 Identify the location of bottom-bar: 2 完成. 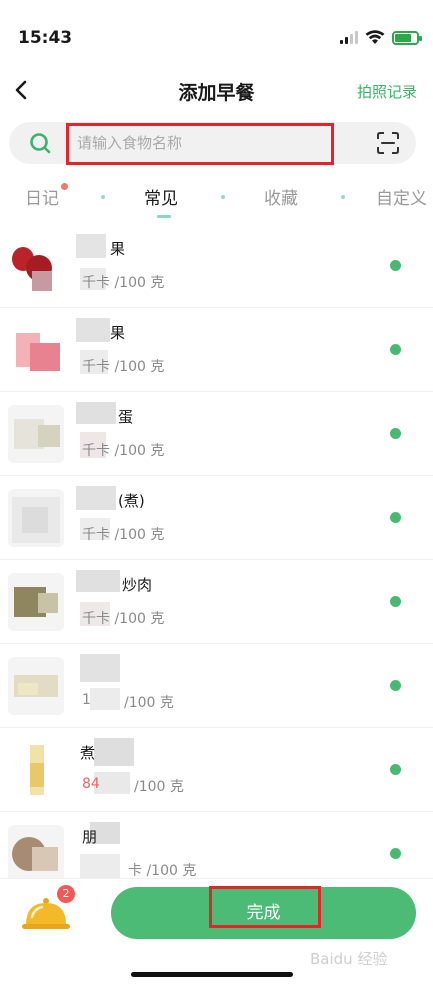
(216, 936).